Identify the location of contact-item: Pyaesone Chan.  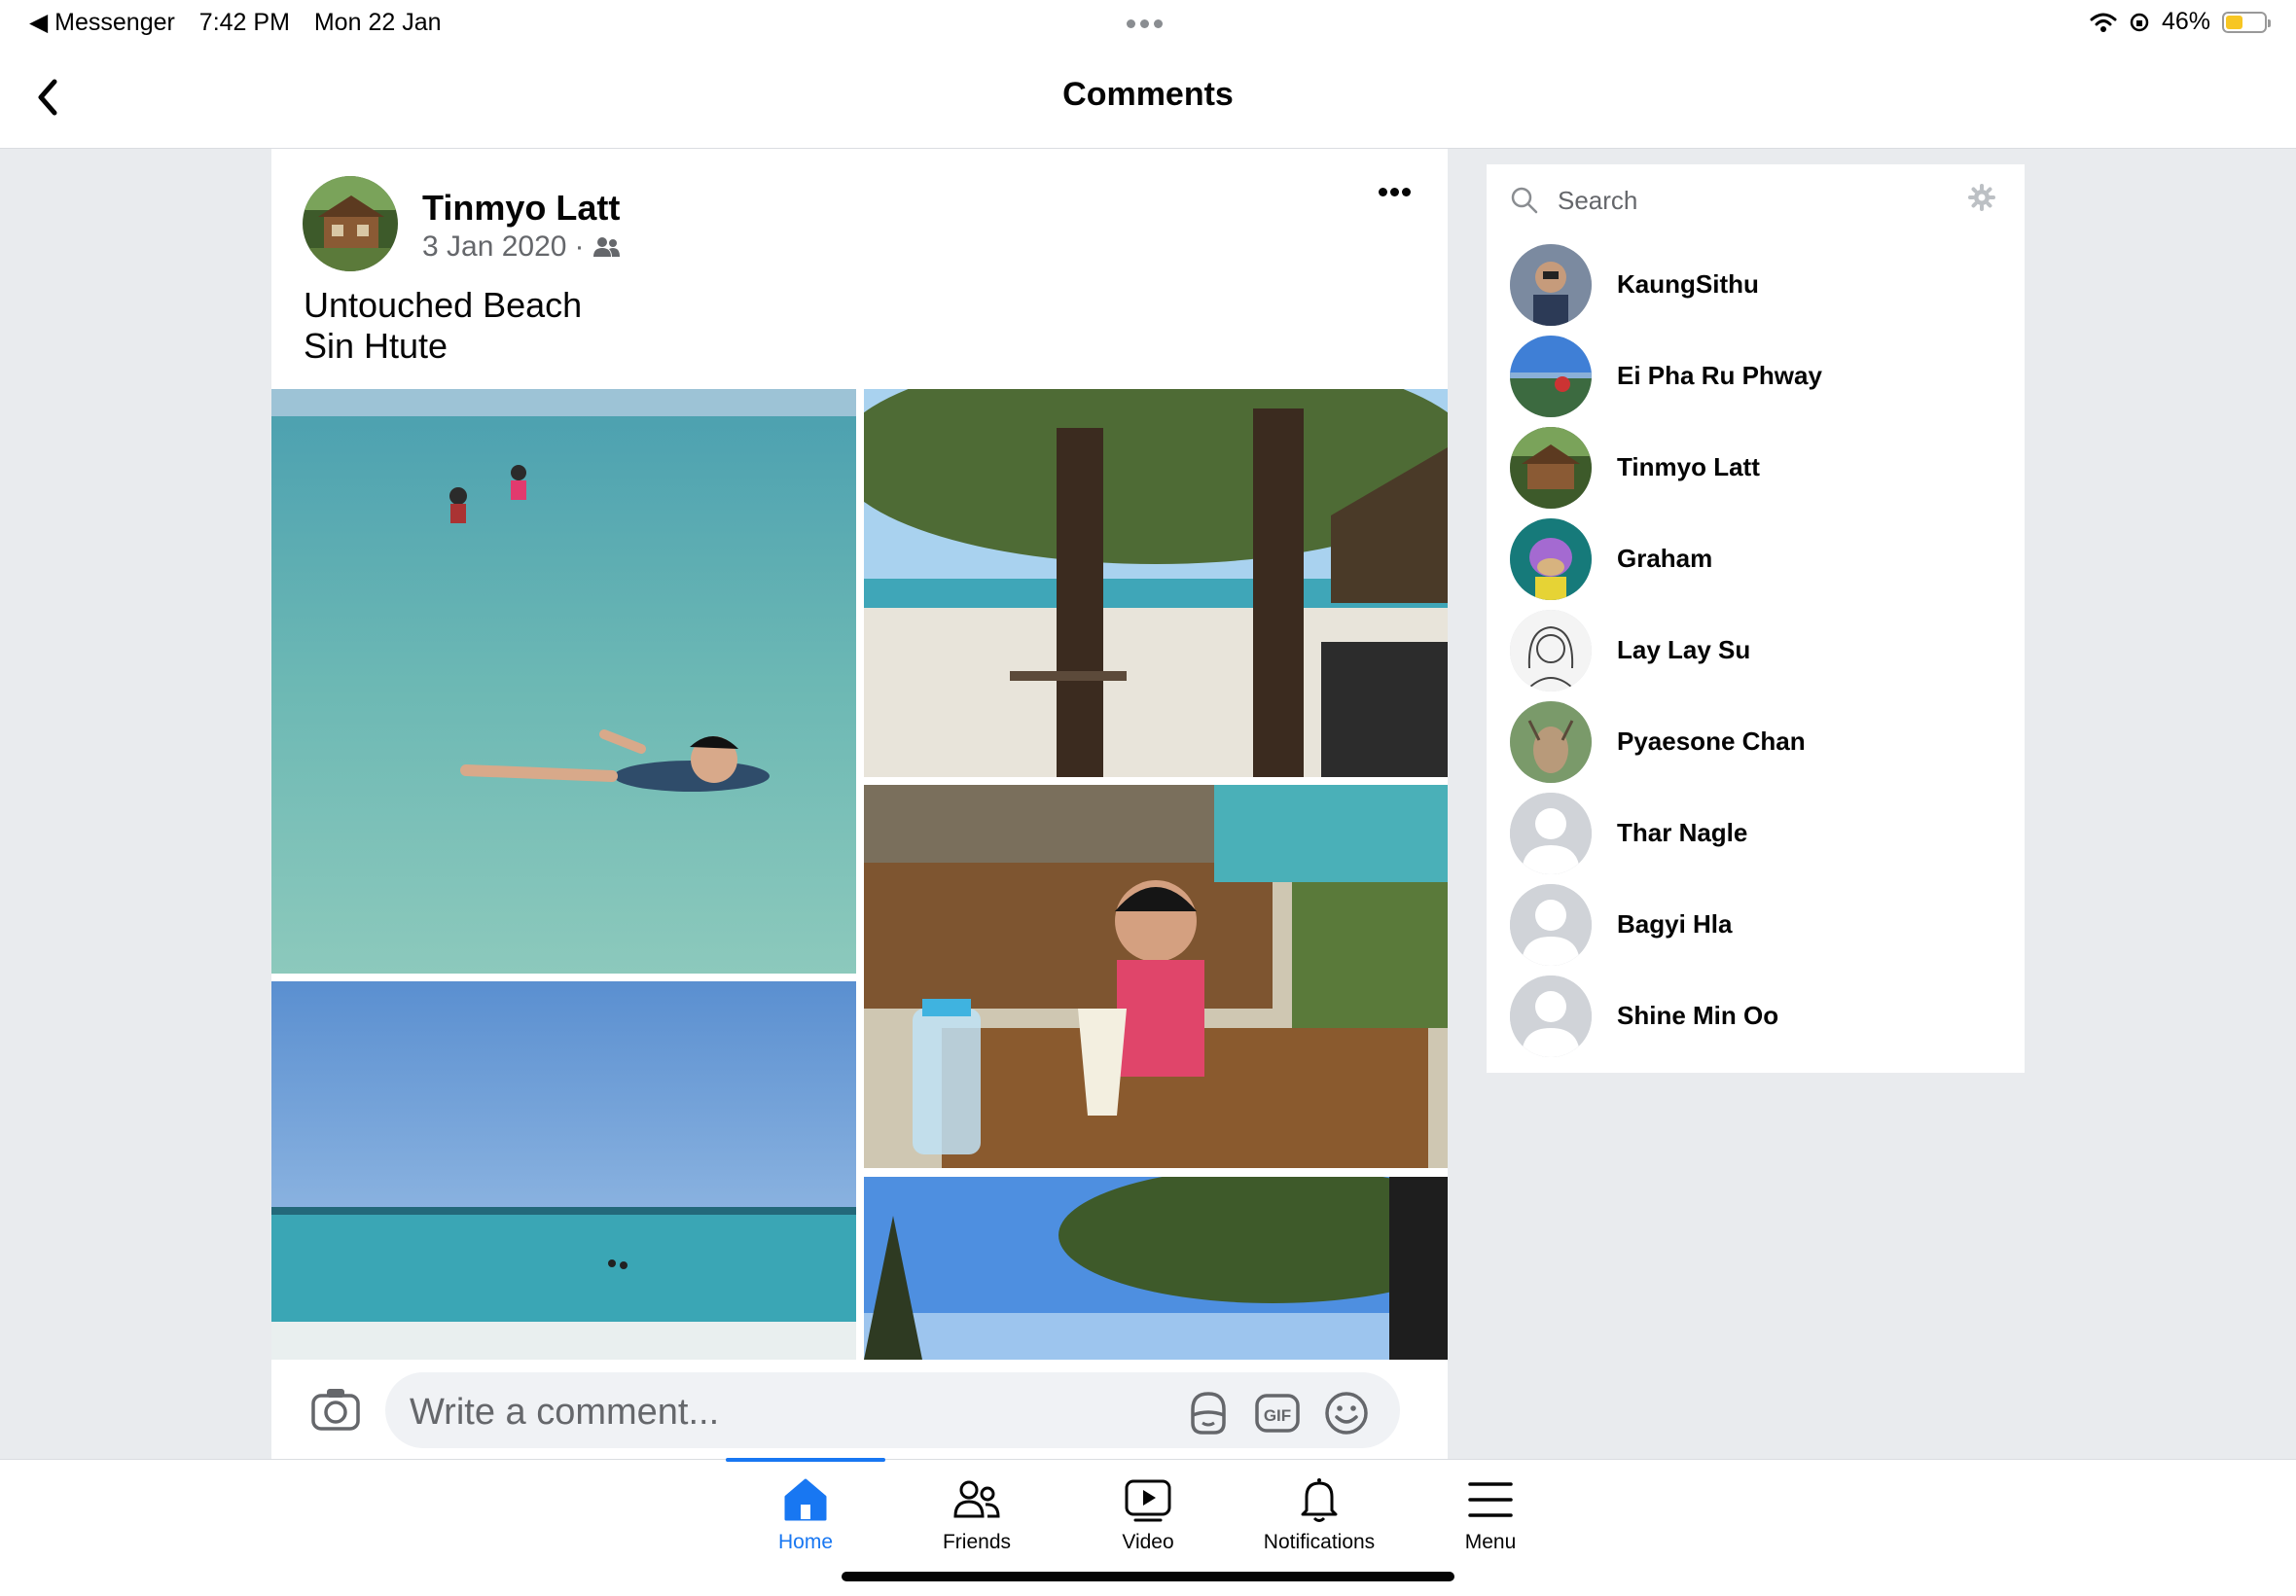
(1753, 743).